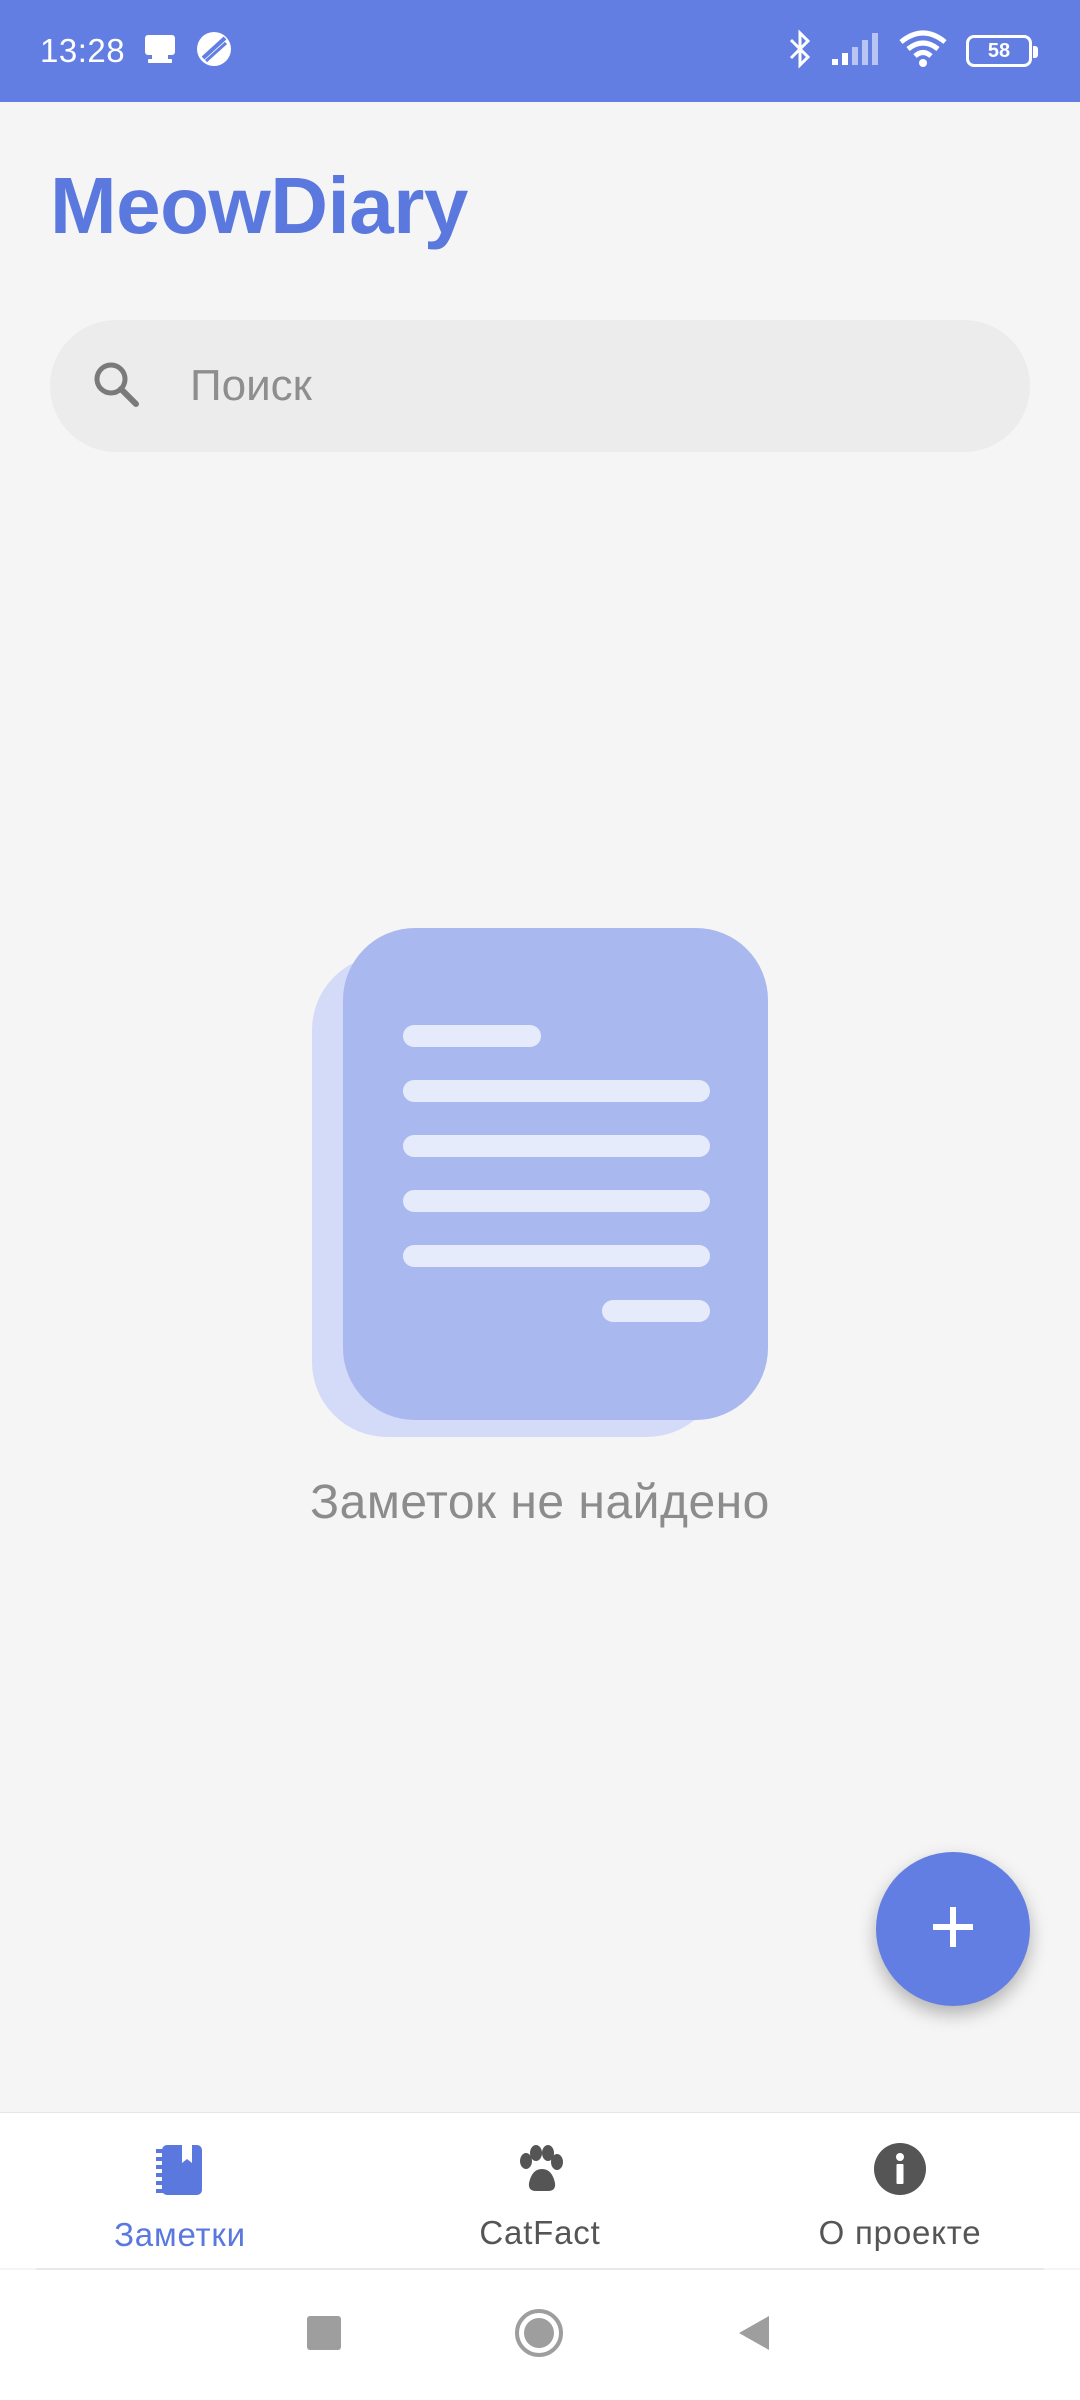  What do you see at coordinates (755, 2335) in the screenshot?
I see `back-button` at bounding box center [755, 2335].